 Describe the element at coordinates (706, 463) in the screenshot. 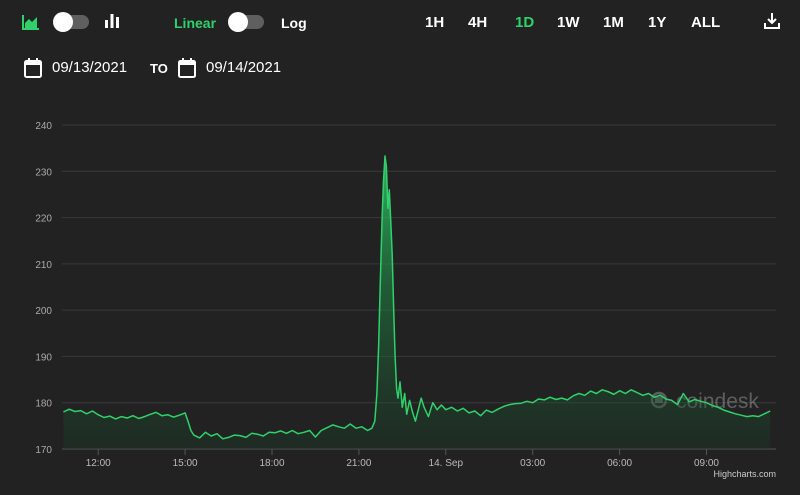

I see `x-tick-label: 09:00` at that location.